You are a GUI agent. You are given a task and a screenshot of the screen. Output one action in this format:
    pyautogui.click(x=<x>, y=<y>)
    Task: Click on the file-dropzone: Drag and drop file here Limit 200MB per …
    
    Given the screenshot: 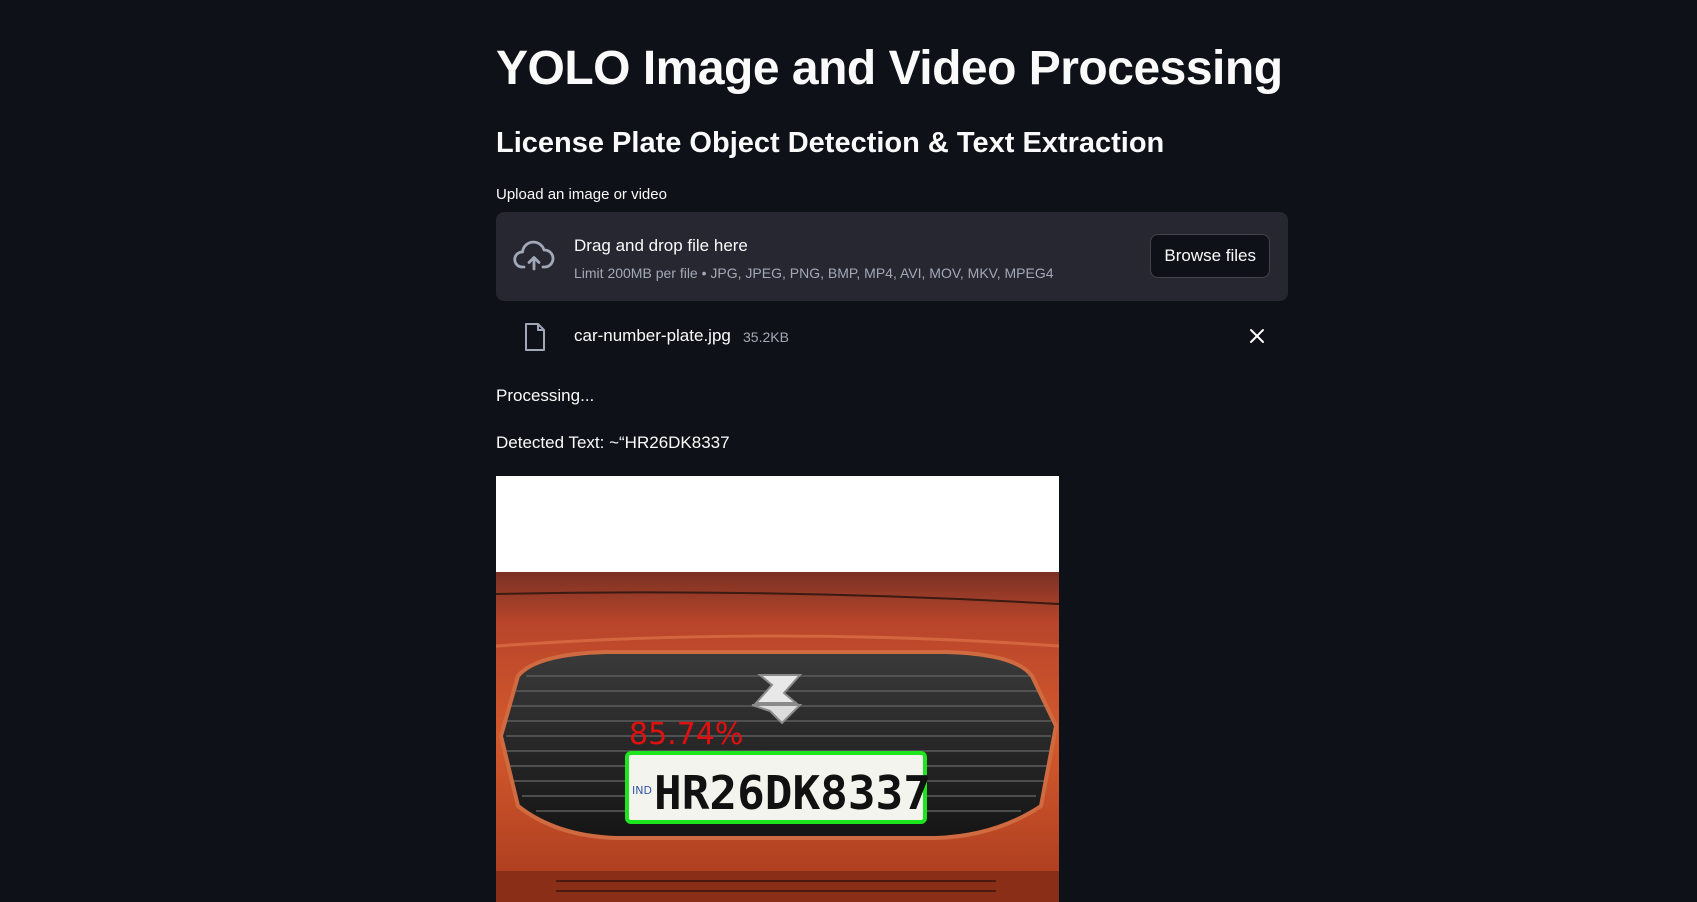 What is the action you would take?
    pyautogui.click(x=892, y=256)
    